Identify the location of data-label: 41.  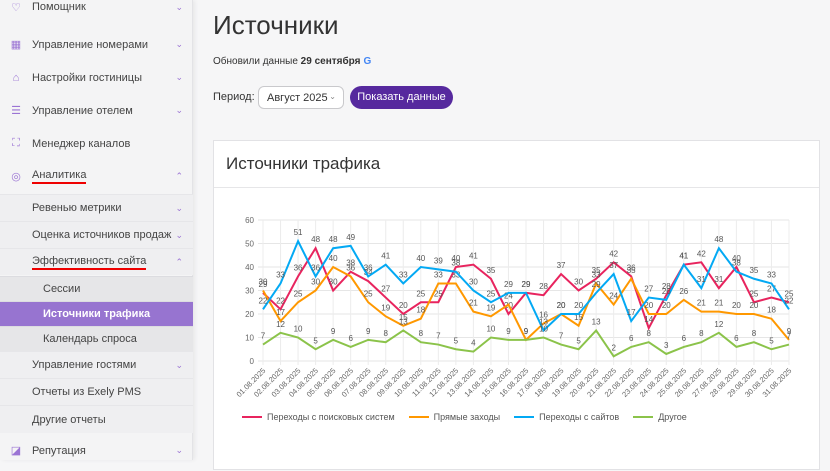
(473, 256).